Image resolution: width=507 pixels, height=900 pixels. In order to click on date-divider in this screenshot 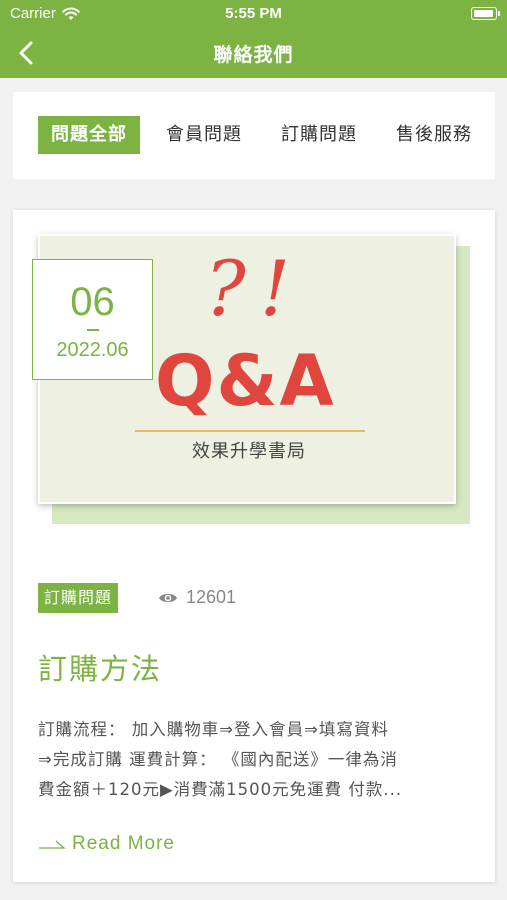, I will do `click(92, 330)`.